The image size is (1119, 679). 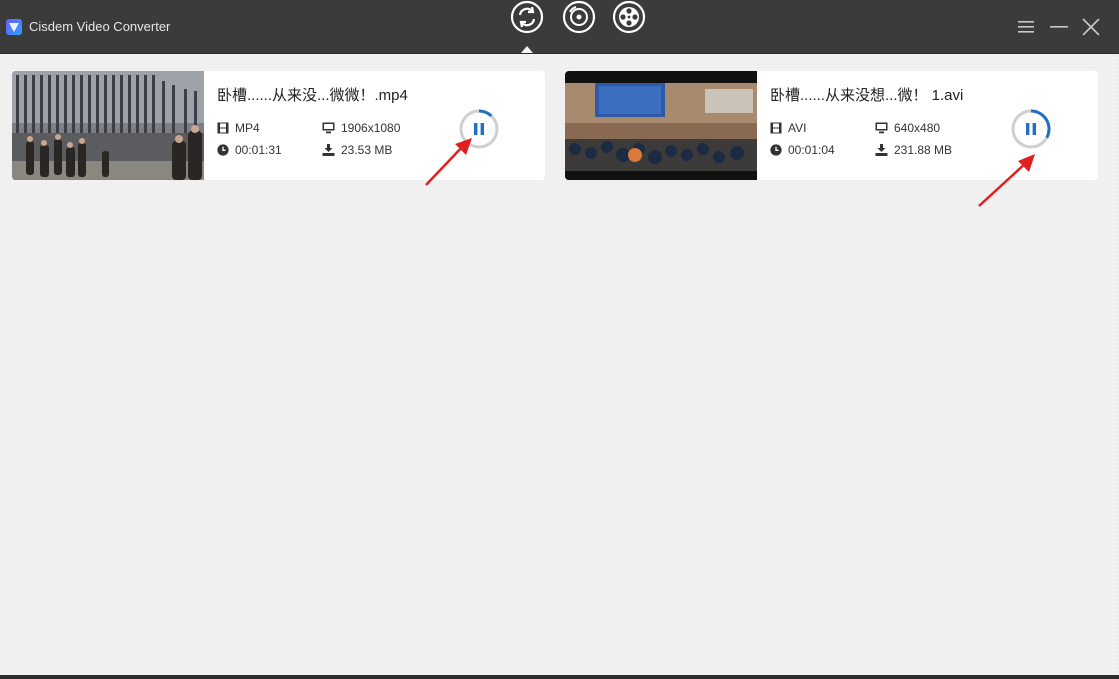 I want to click on minimize-icon, so click(x=1059, y=27).